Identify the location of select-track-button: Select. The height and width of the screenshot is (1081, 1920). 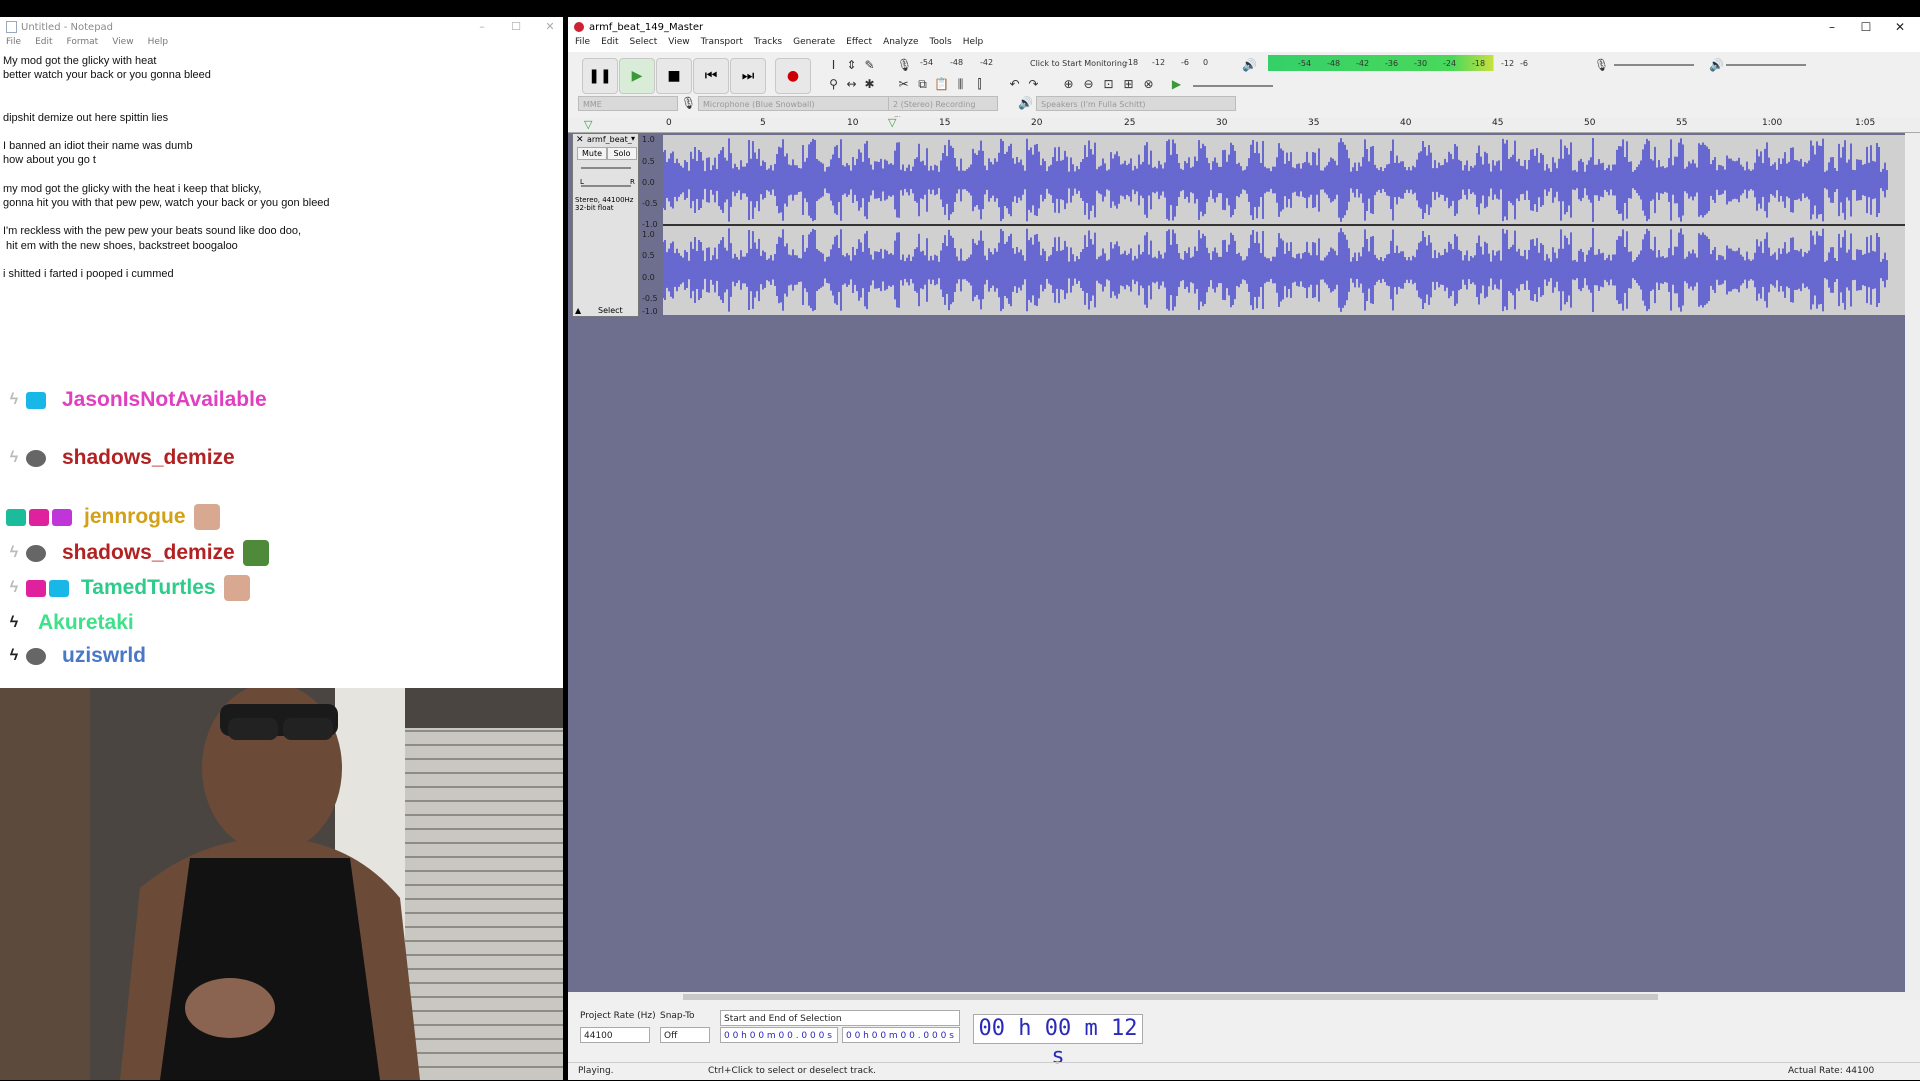
(610, 310).